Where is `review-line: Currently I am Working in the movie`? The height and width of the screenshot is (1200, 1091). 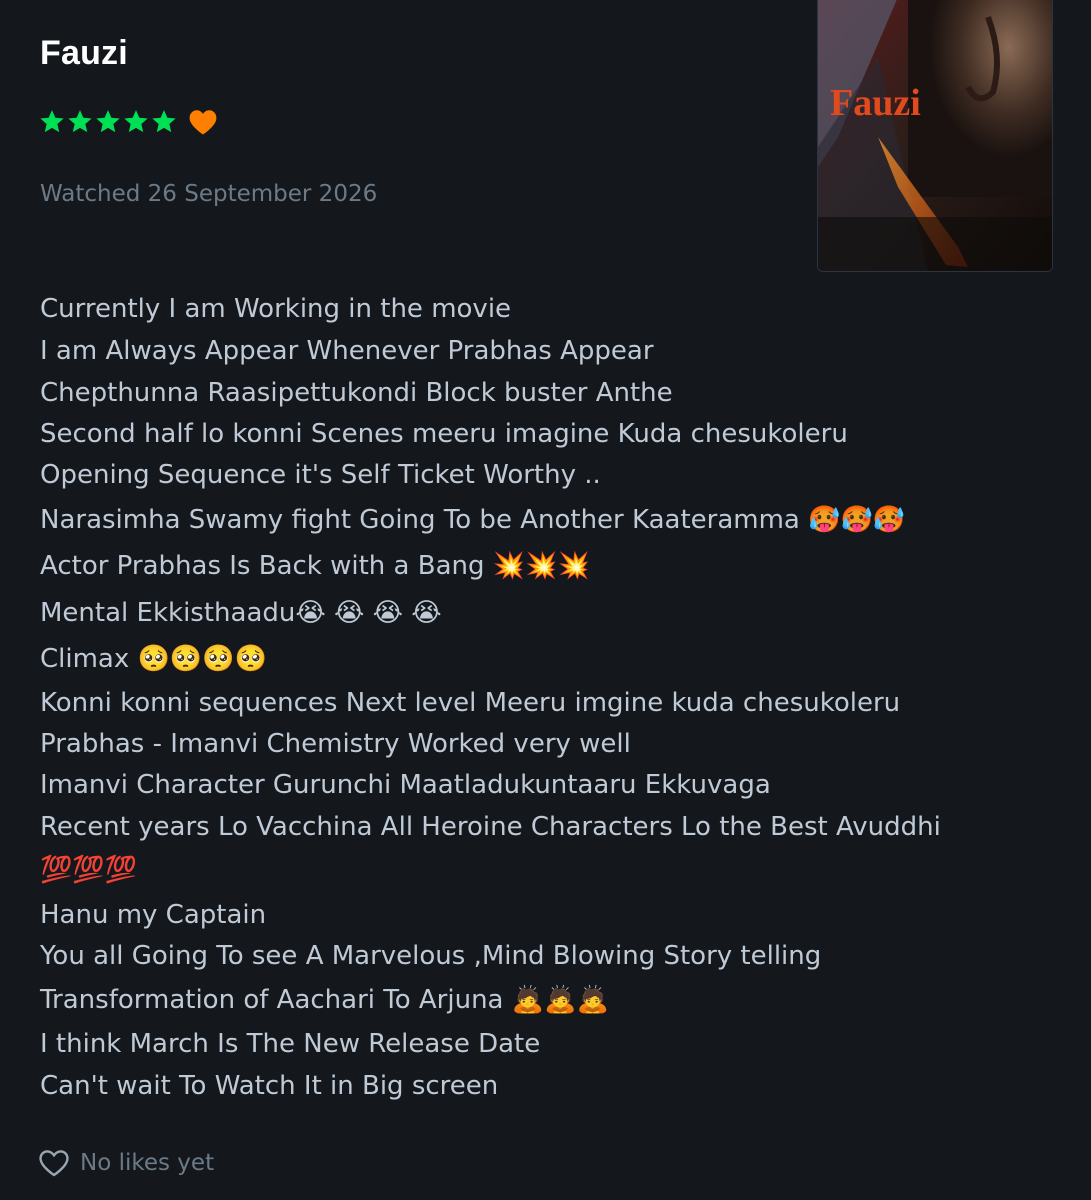
review-line: Currently I am Working in the movie is located at coordinates (276, 309).